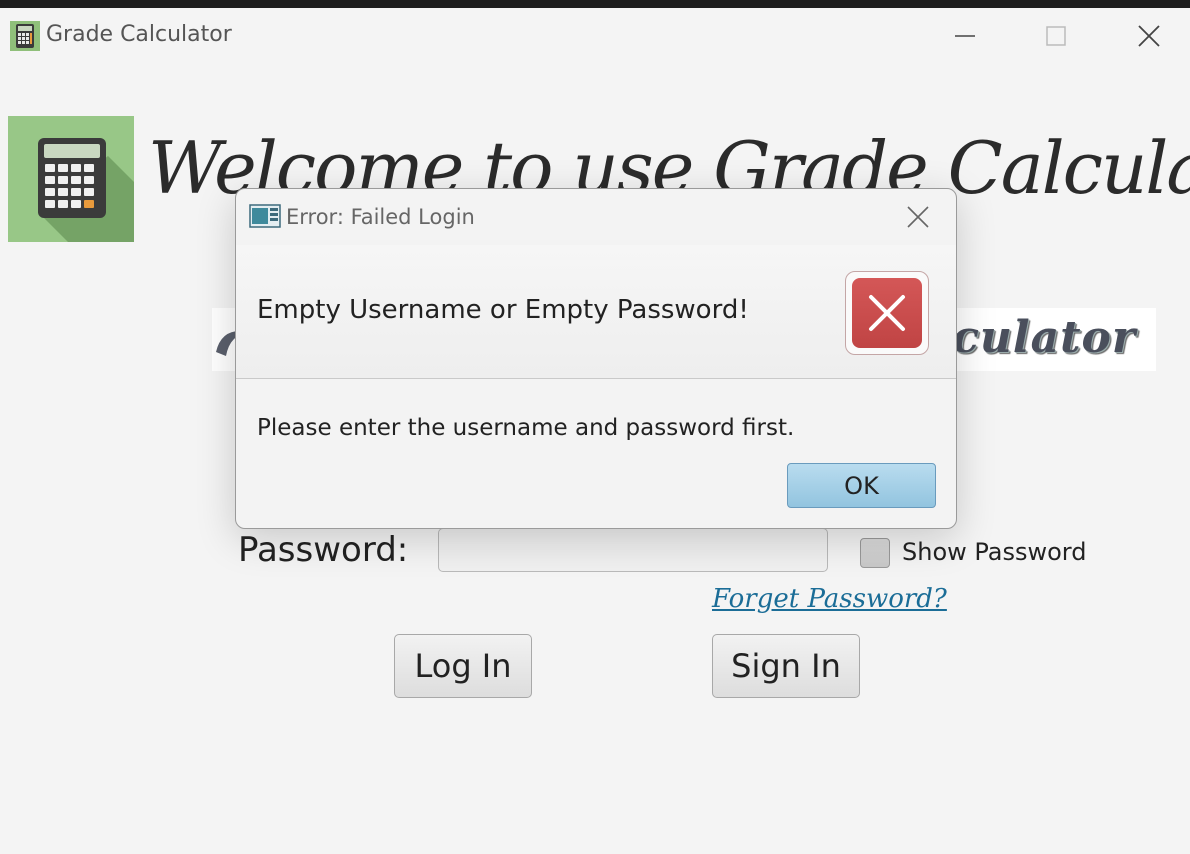 This screenshot has width=1190, height=854. I want to click on sign-in-button: Sign In, so click(786, 666).